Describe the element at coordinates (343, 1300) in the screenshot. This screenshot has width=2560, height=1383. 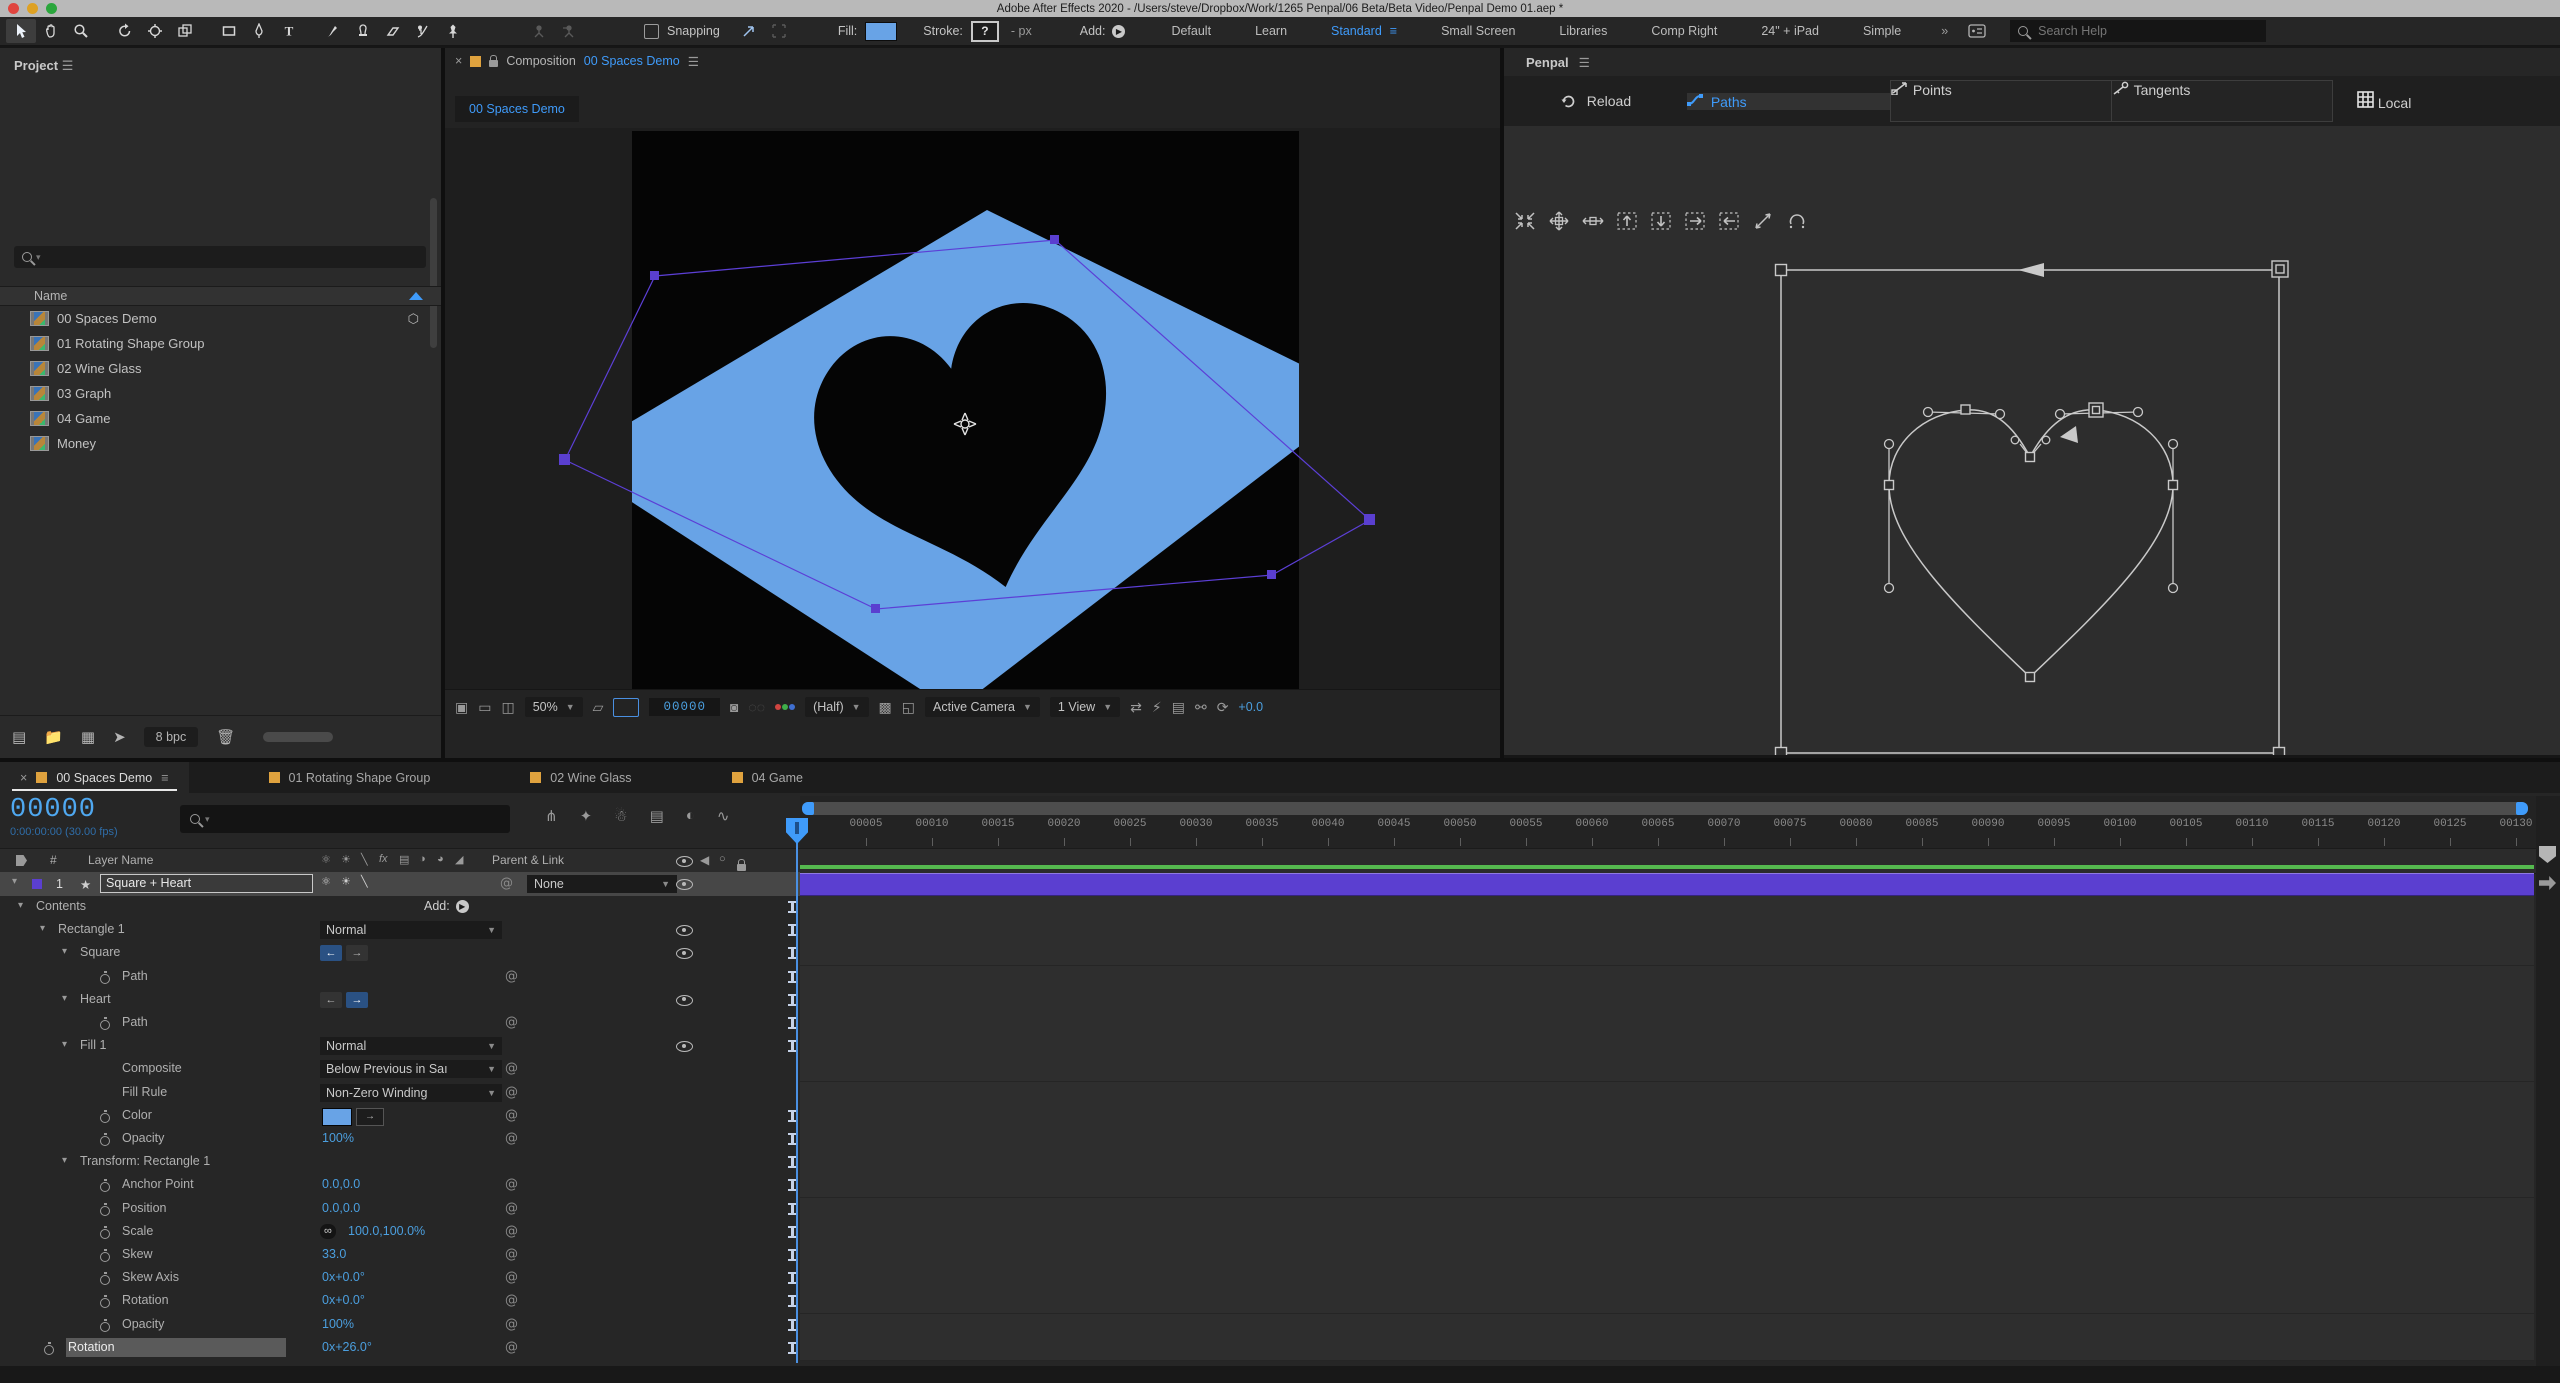
I see `property-value: 0x+0.0°` at that location.